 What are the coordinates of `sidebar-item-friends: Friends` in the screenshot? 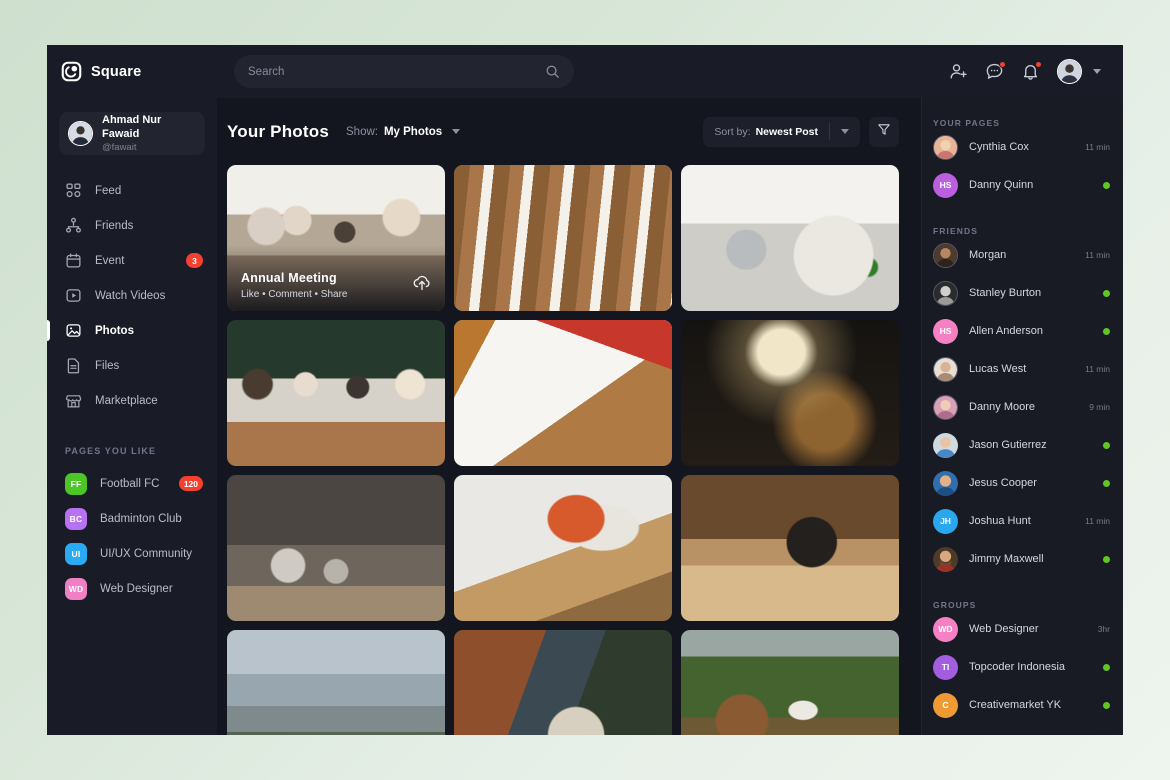 It's located at (132, 225).